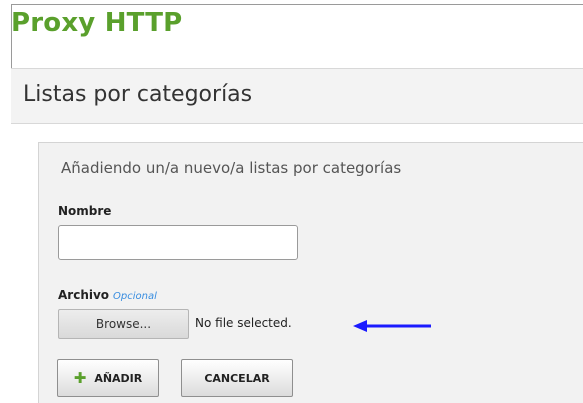 This screenshot has width=583, height=403. Describe the element at coordinates (138, 94) in the screenshot. I see `section-title: Listas por categorías` at that location.